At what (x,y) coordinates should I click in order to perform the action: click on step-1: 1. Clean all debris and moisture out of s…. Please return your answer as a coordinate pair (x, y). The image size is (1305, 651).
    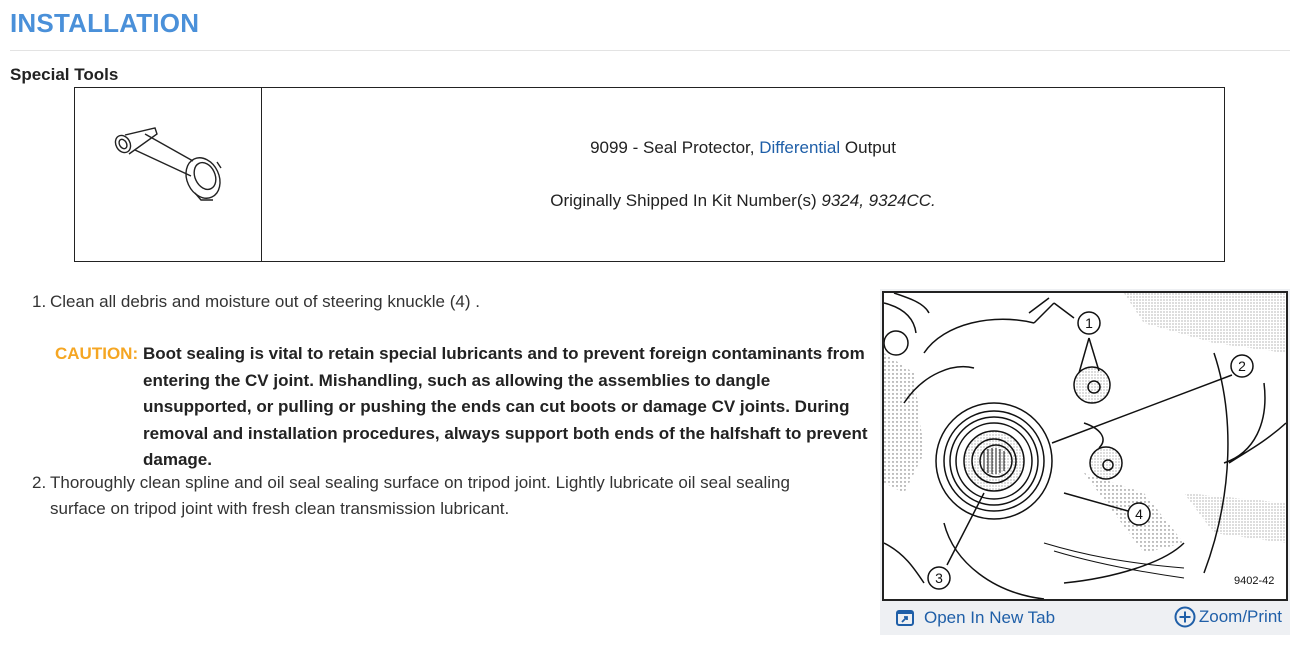
    Looking at the image, I should click on (256, 302).